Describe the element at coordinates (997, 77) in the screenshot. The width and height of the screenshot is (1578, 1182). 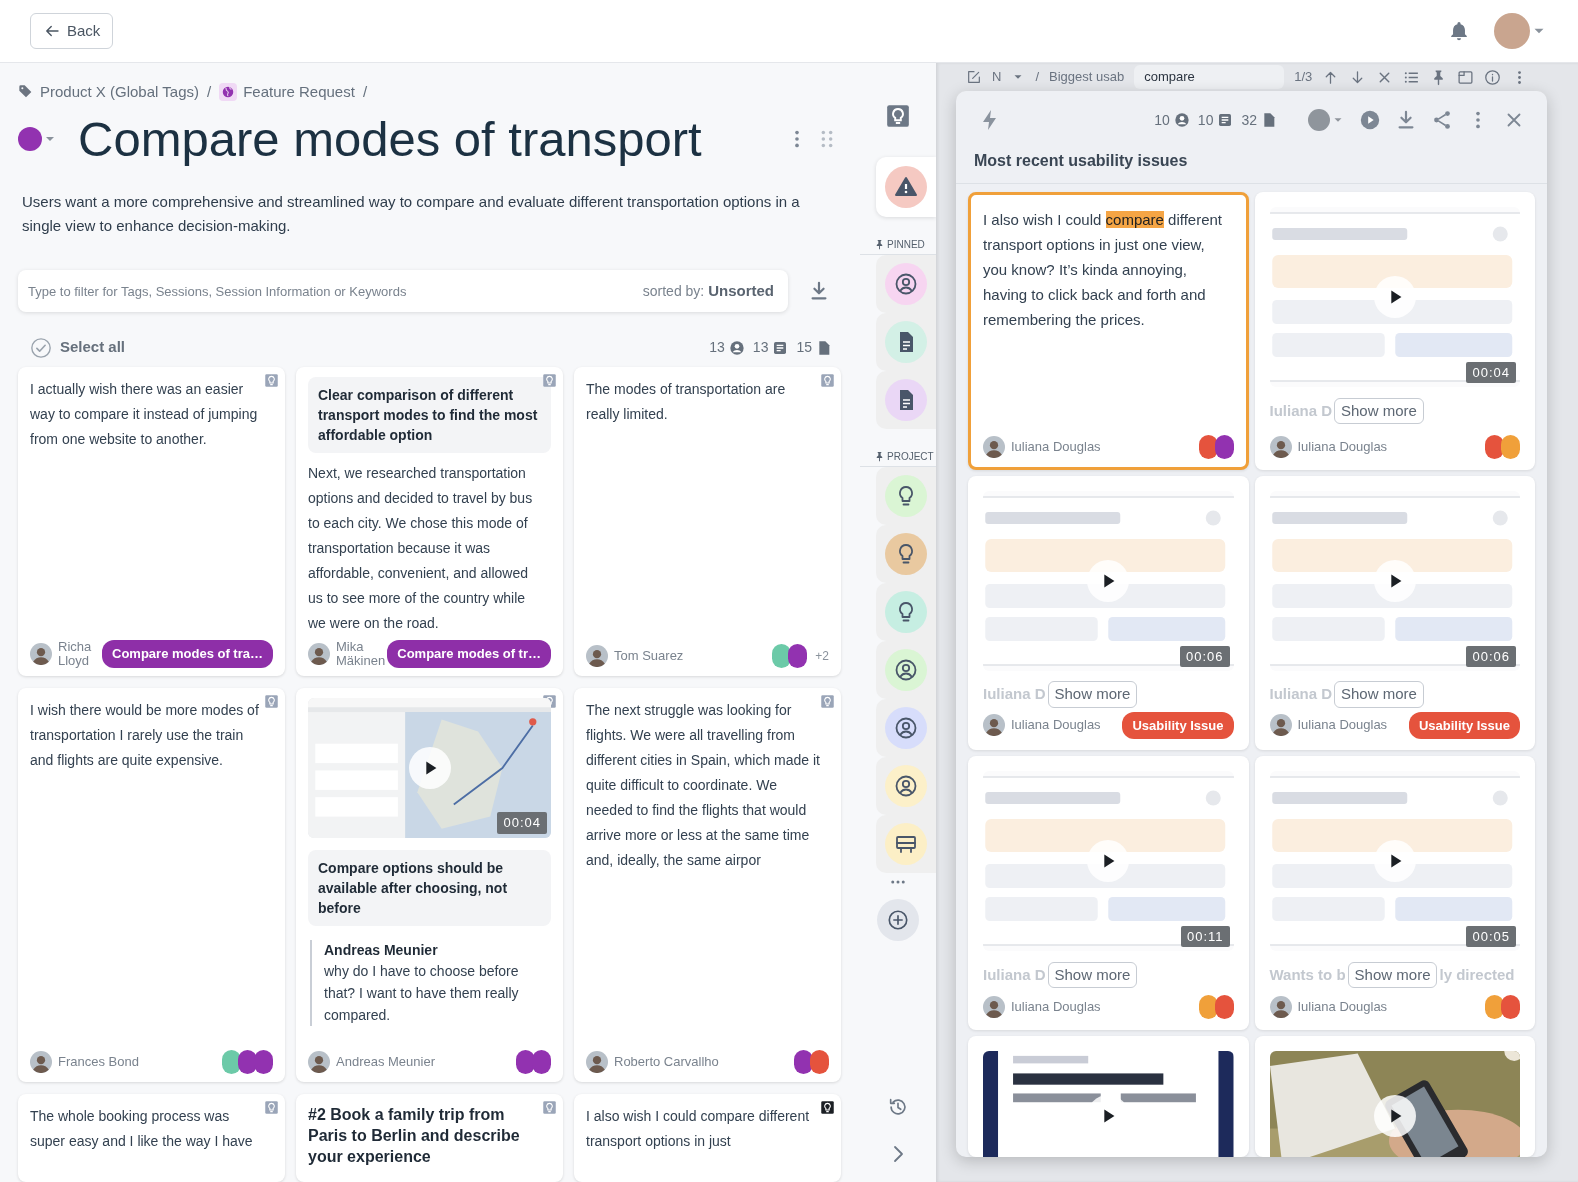
I see `item-label: N` at that location.